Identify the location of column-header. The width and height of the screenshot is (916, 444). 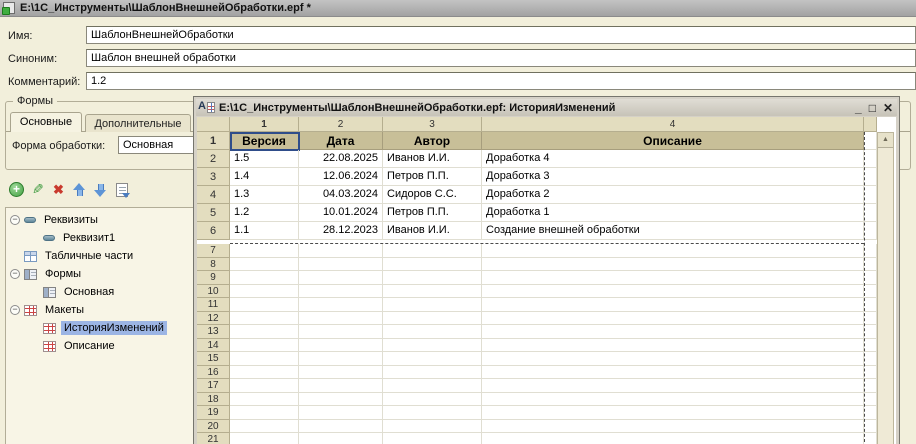
(870, 124).